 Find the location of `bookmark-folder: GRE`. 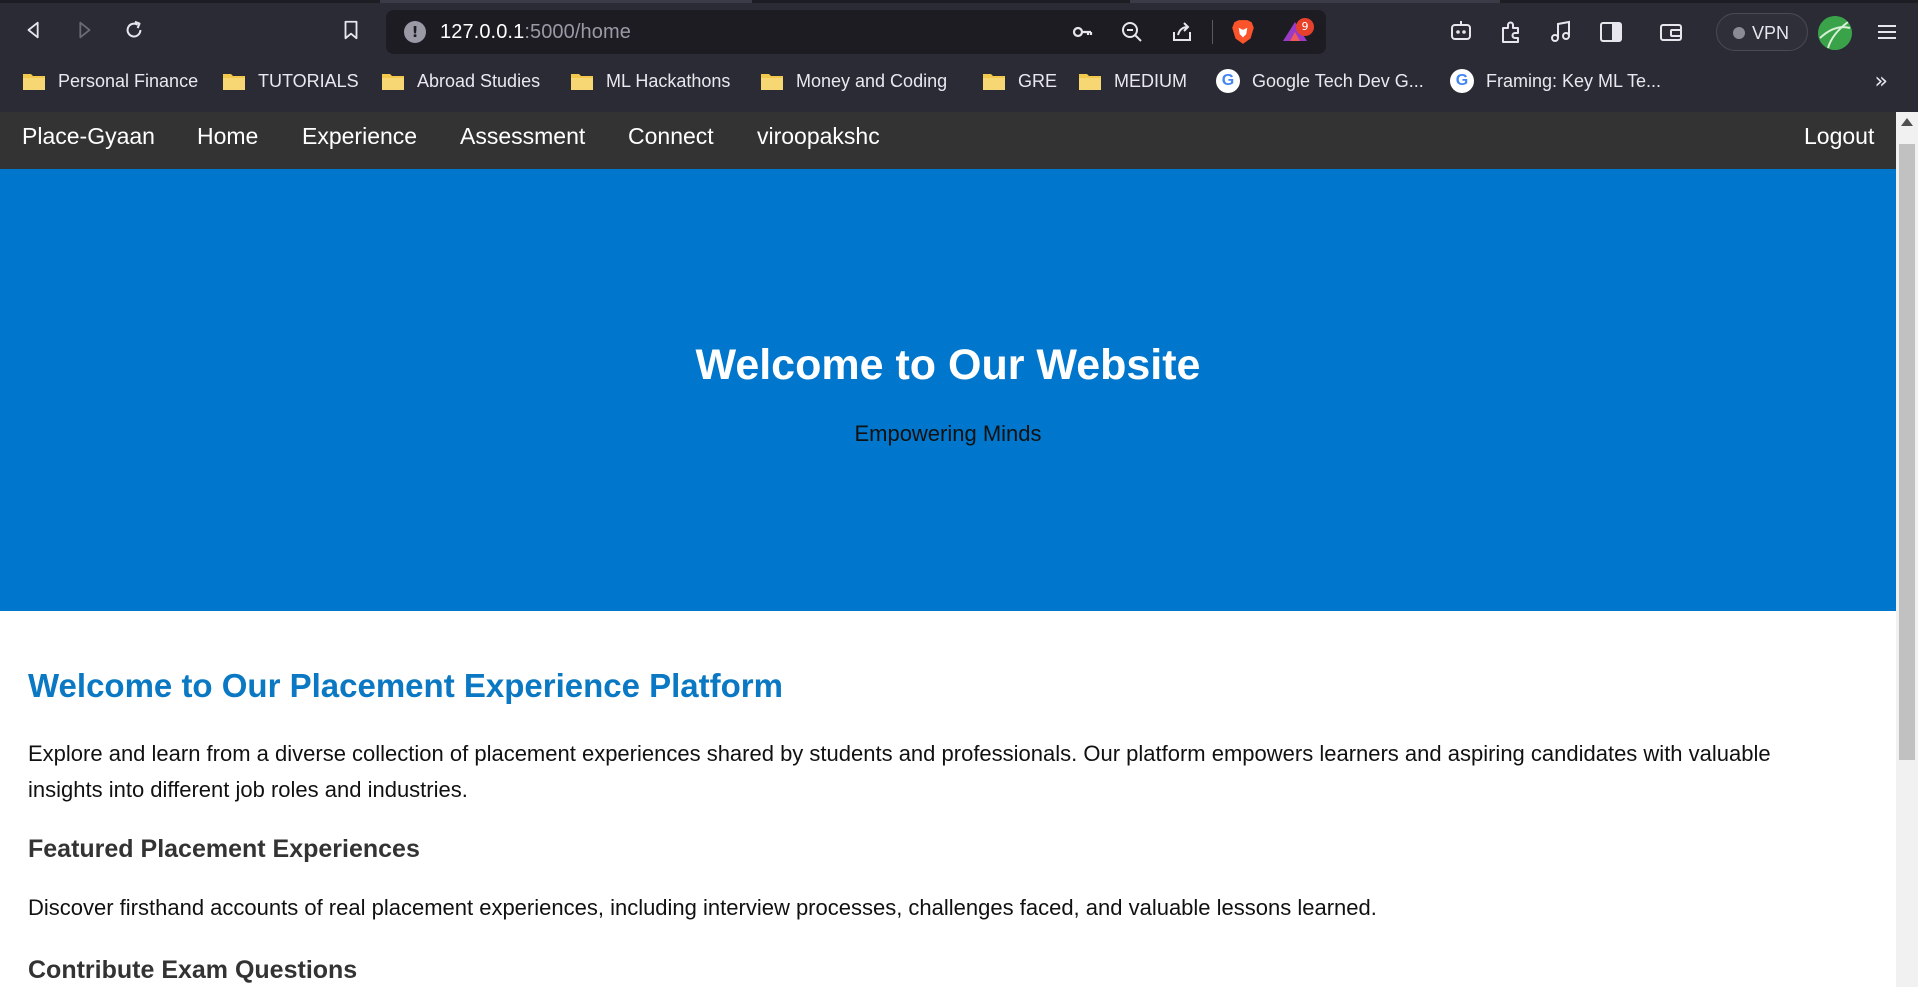

bookmark-folder: GRE is located at coordinates (1019, 81).